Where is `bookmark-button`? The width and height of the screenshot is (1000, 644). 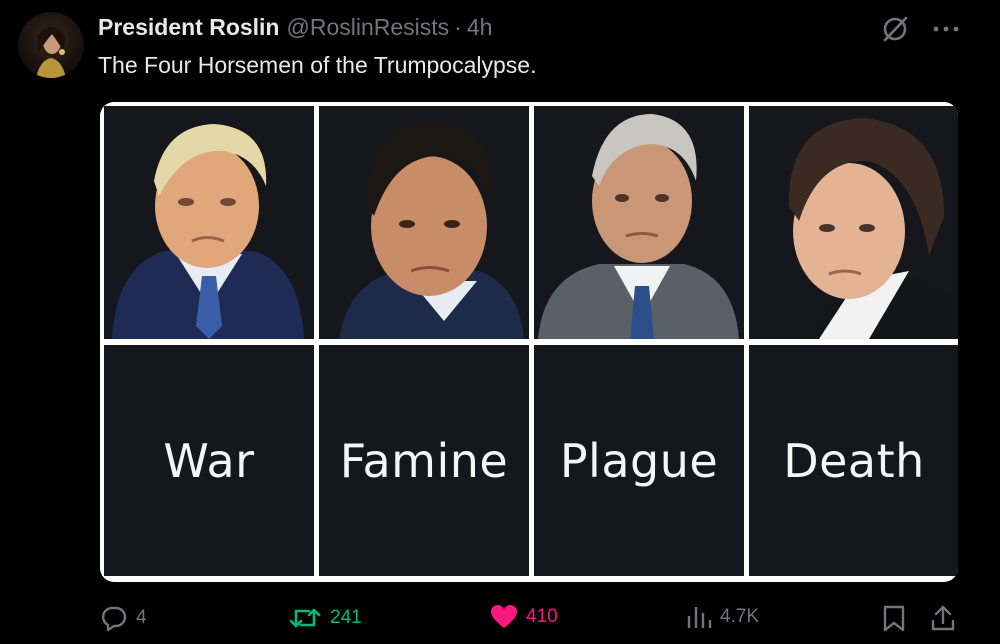
bookmark-button is located at coordinates (894, 618).